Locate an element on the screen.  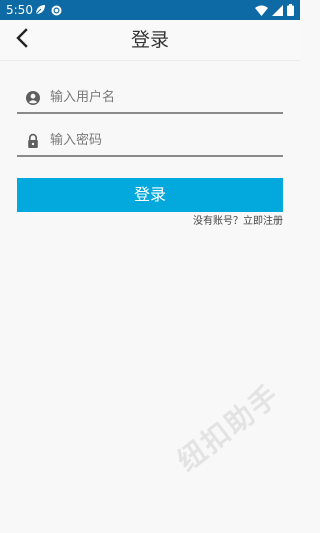
wifi-icon is located at coordinates (261, 10).